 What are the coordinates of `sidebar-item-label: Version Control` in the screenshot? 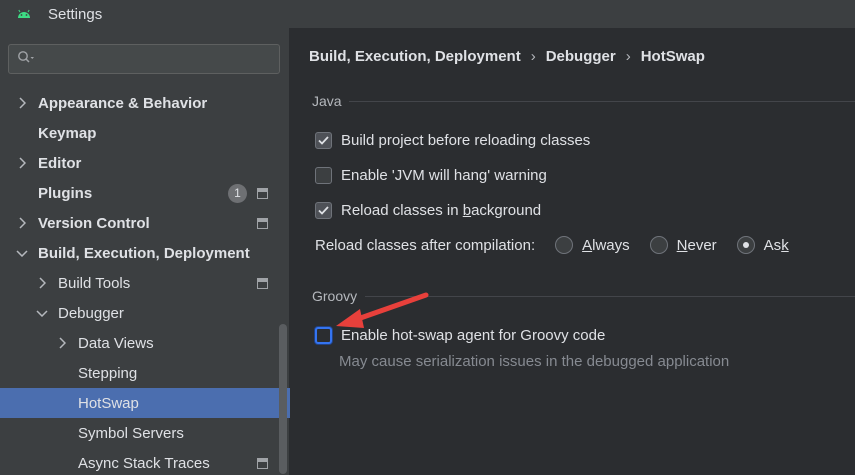 It's located at (94, 223).